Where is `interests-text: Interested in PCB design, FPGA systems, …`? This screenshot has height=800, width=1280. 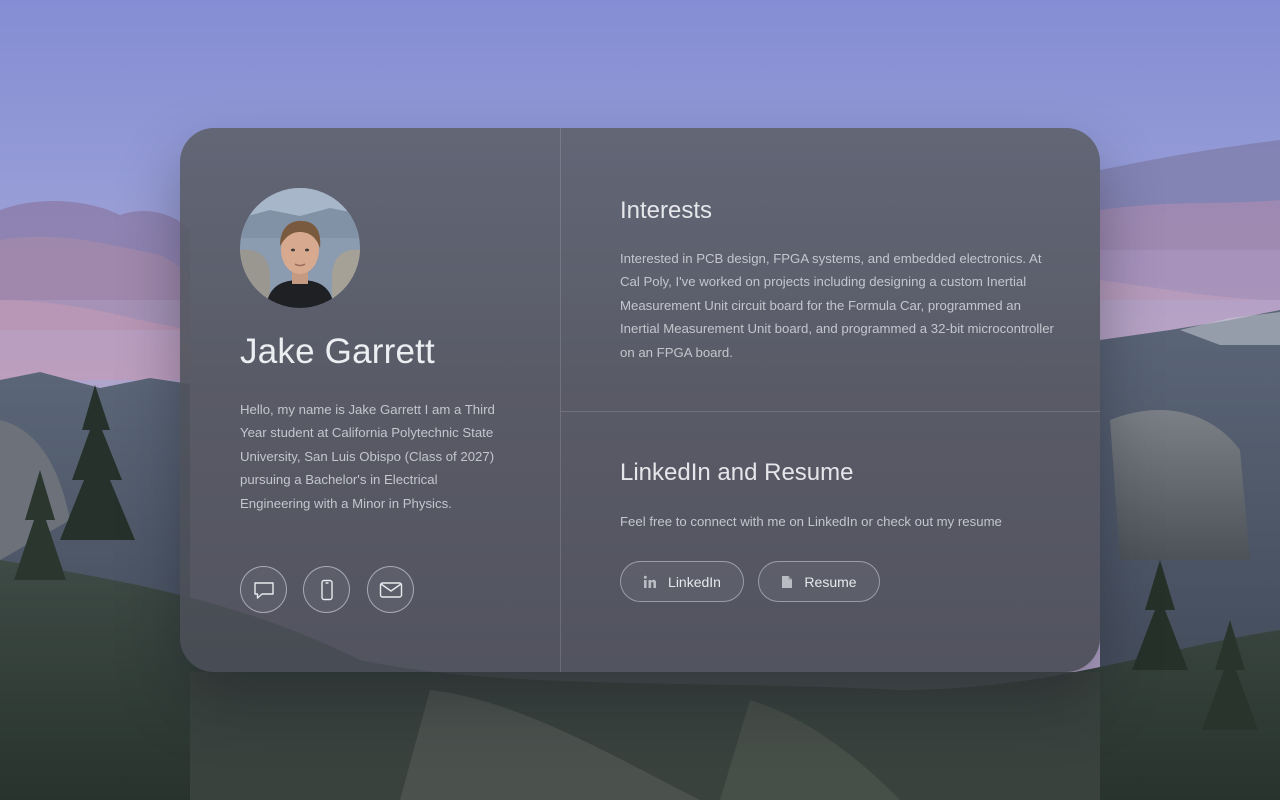 interests-text: Interested in PCB design, FPGA systems, … is located at coordinates (837, 305).